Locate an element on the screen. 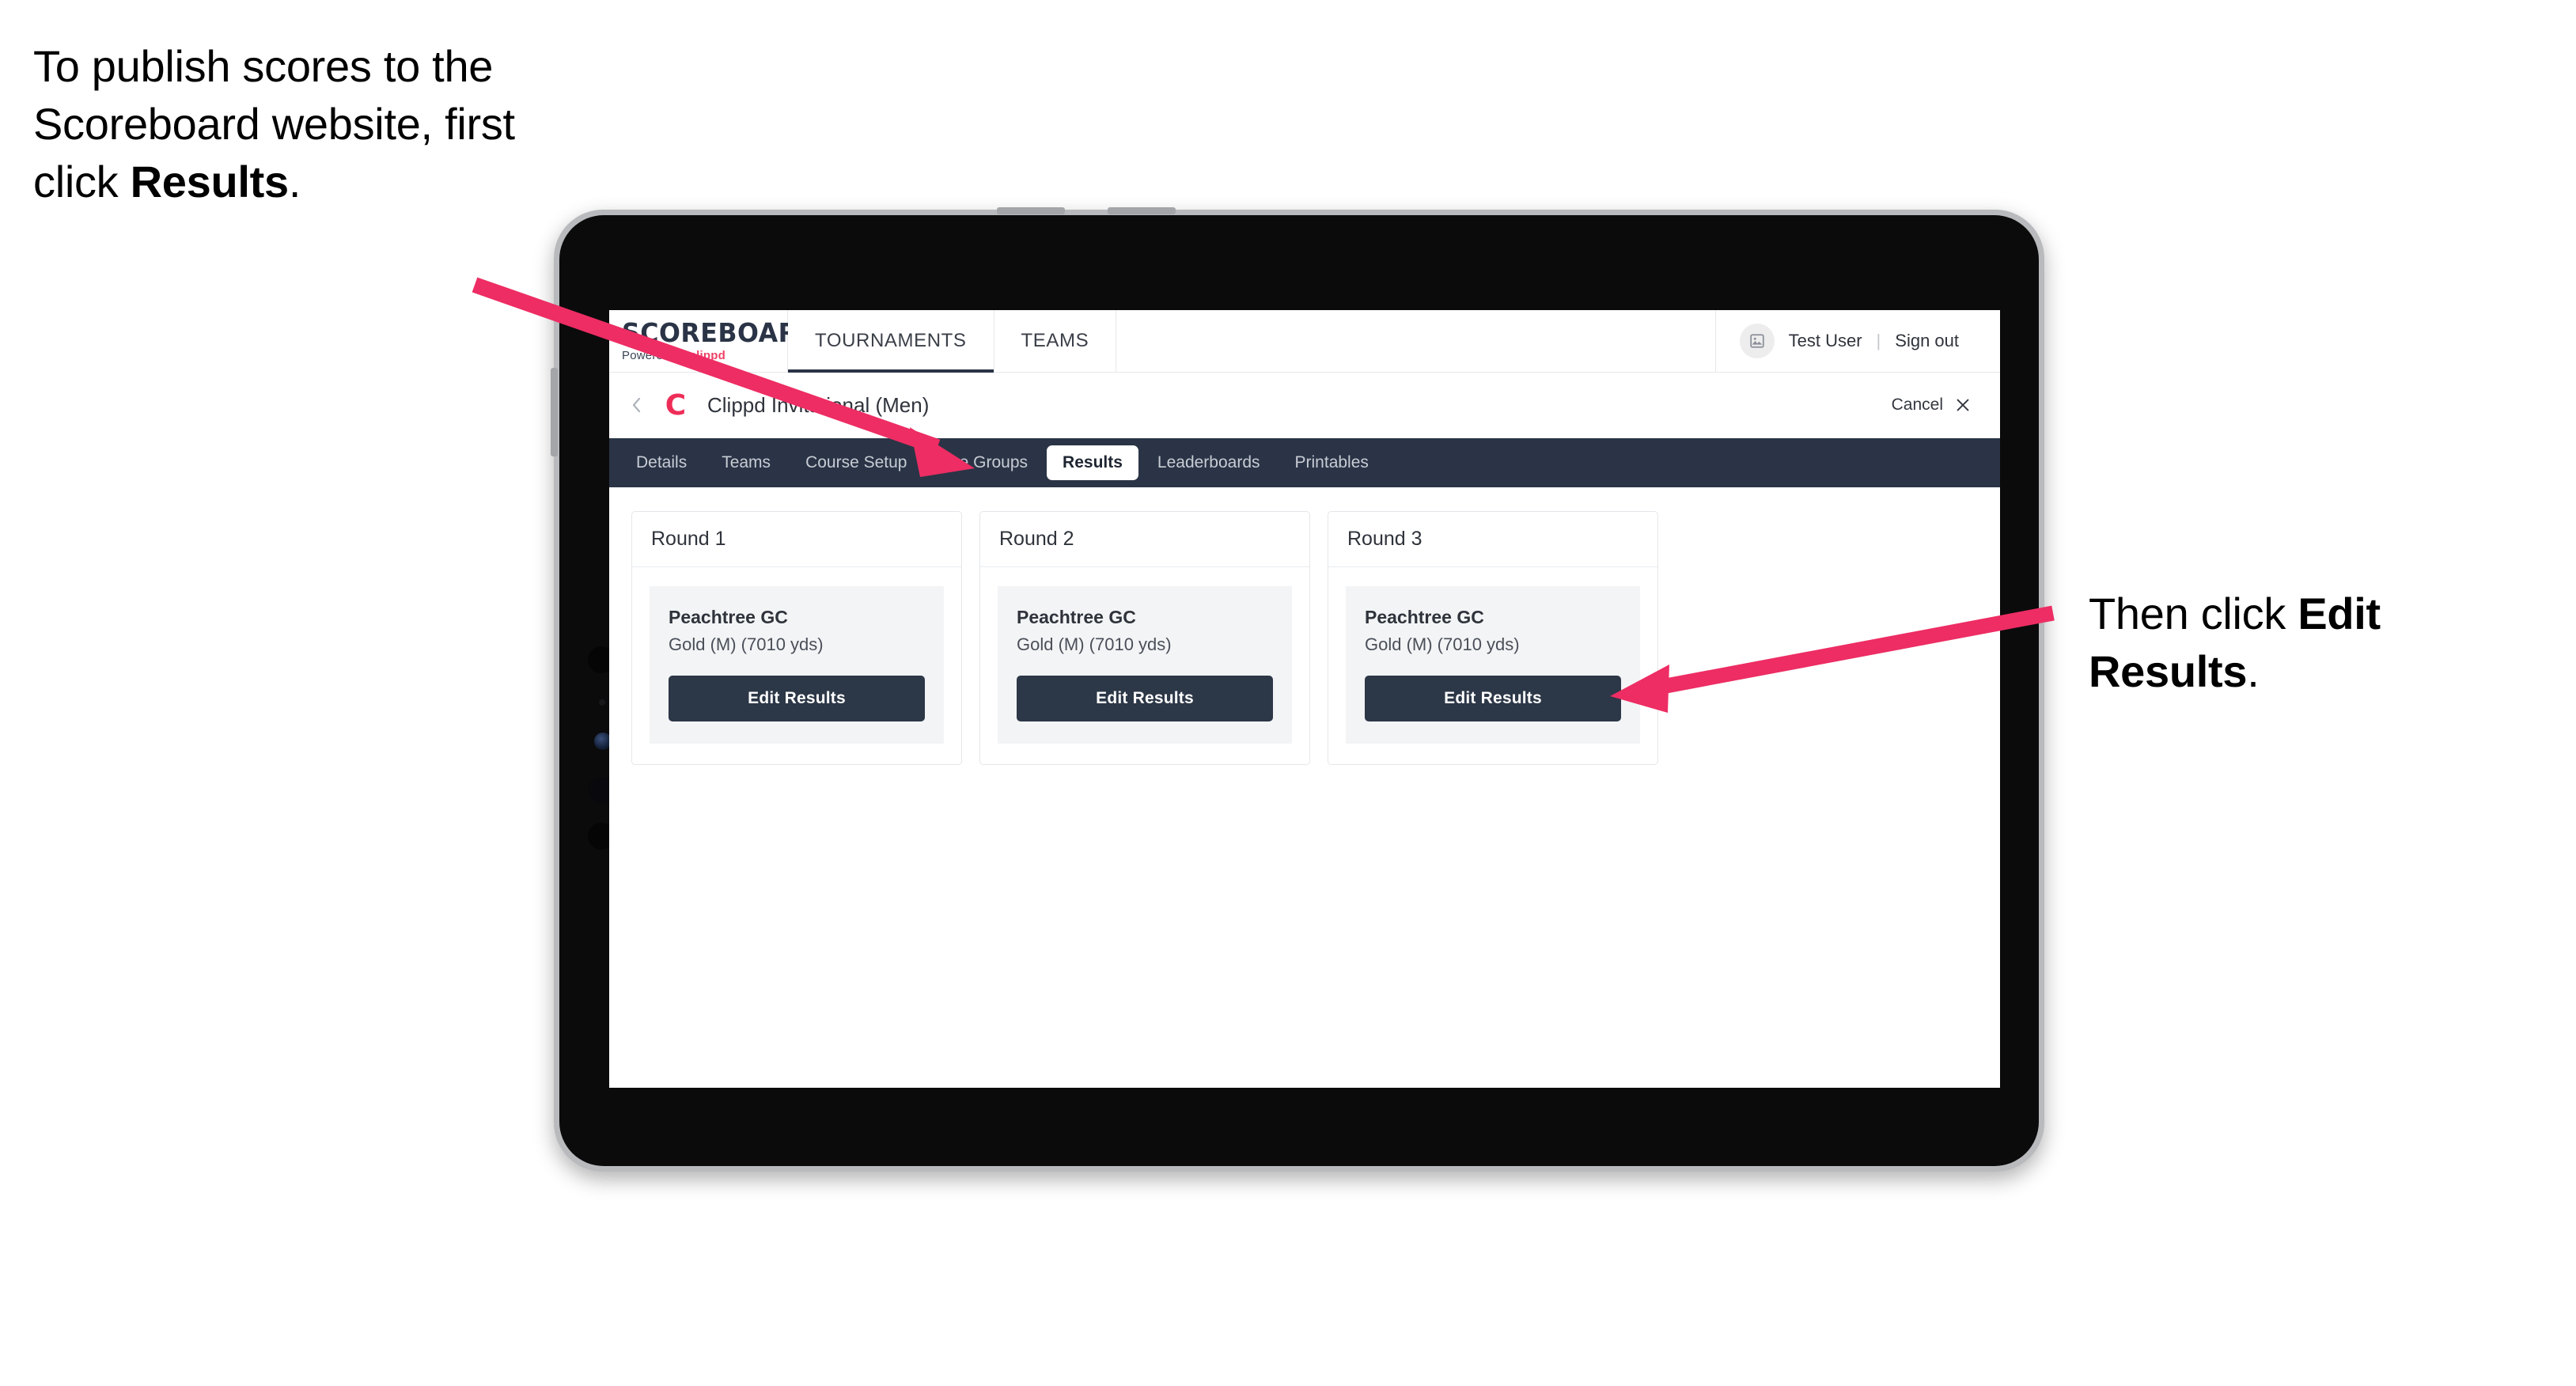  annotation-right: Then click Edit Results. is located at coordinates (2310, 643).